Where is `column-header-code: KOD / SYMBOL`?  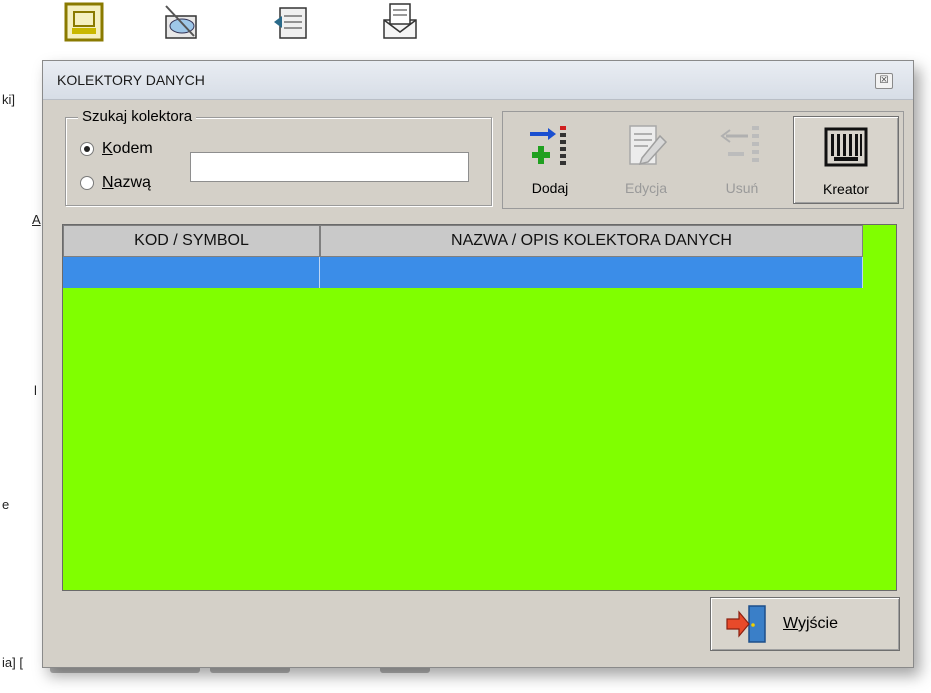
column-header-code: KOD / SYMBOL is located at coordinates (191, 241).